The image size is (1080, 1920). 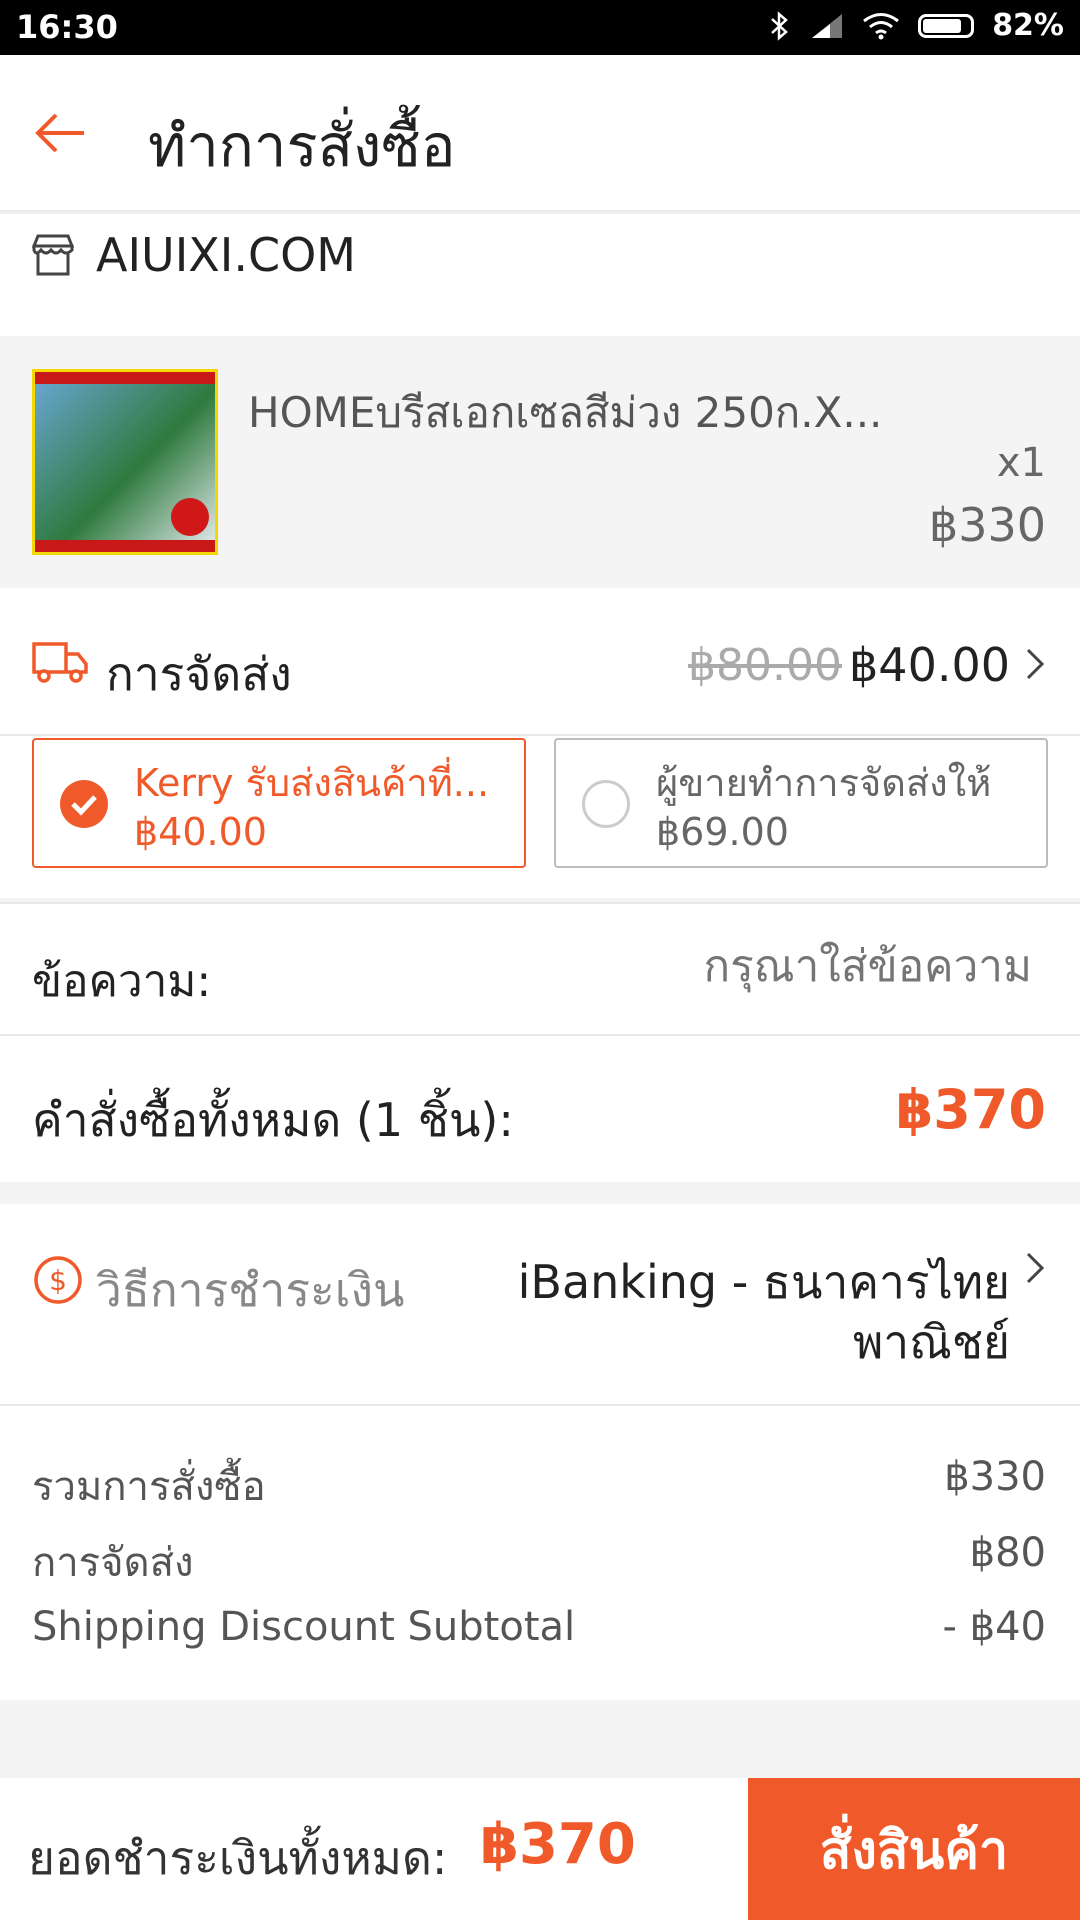 I want to click on summary-value: ฿330, so click(x=995, y=1477).